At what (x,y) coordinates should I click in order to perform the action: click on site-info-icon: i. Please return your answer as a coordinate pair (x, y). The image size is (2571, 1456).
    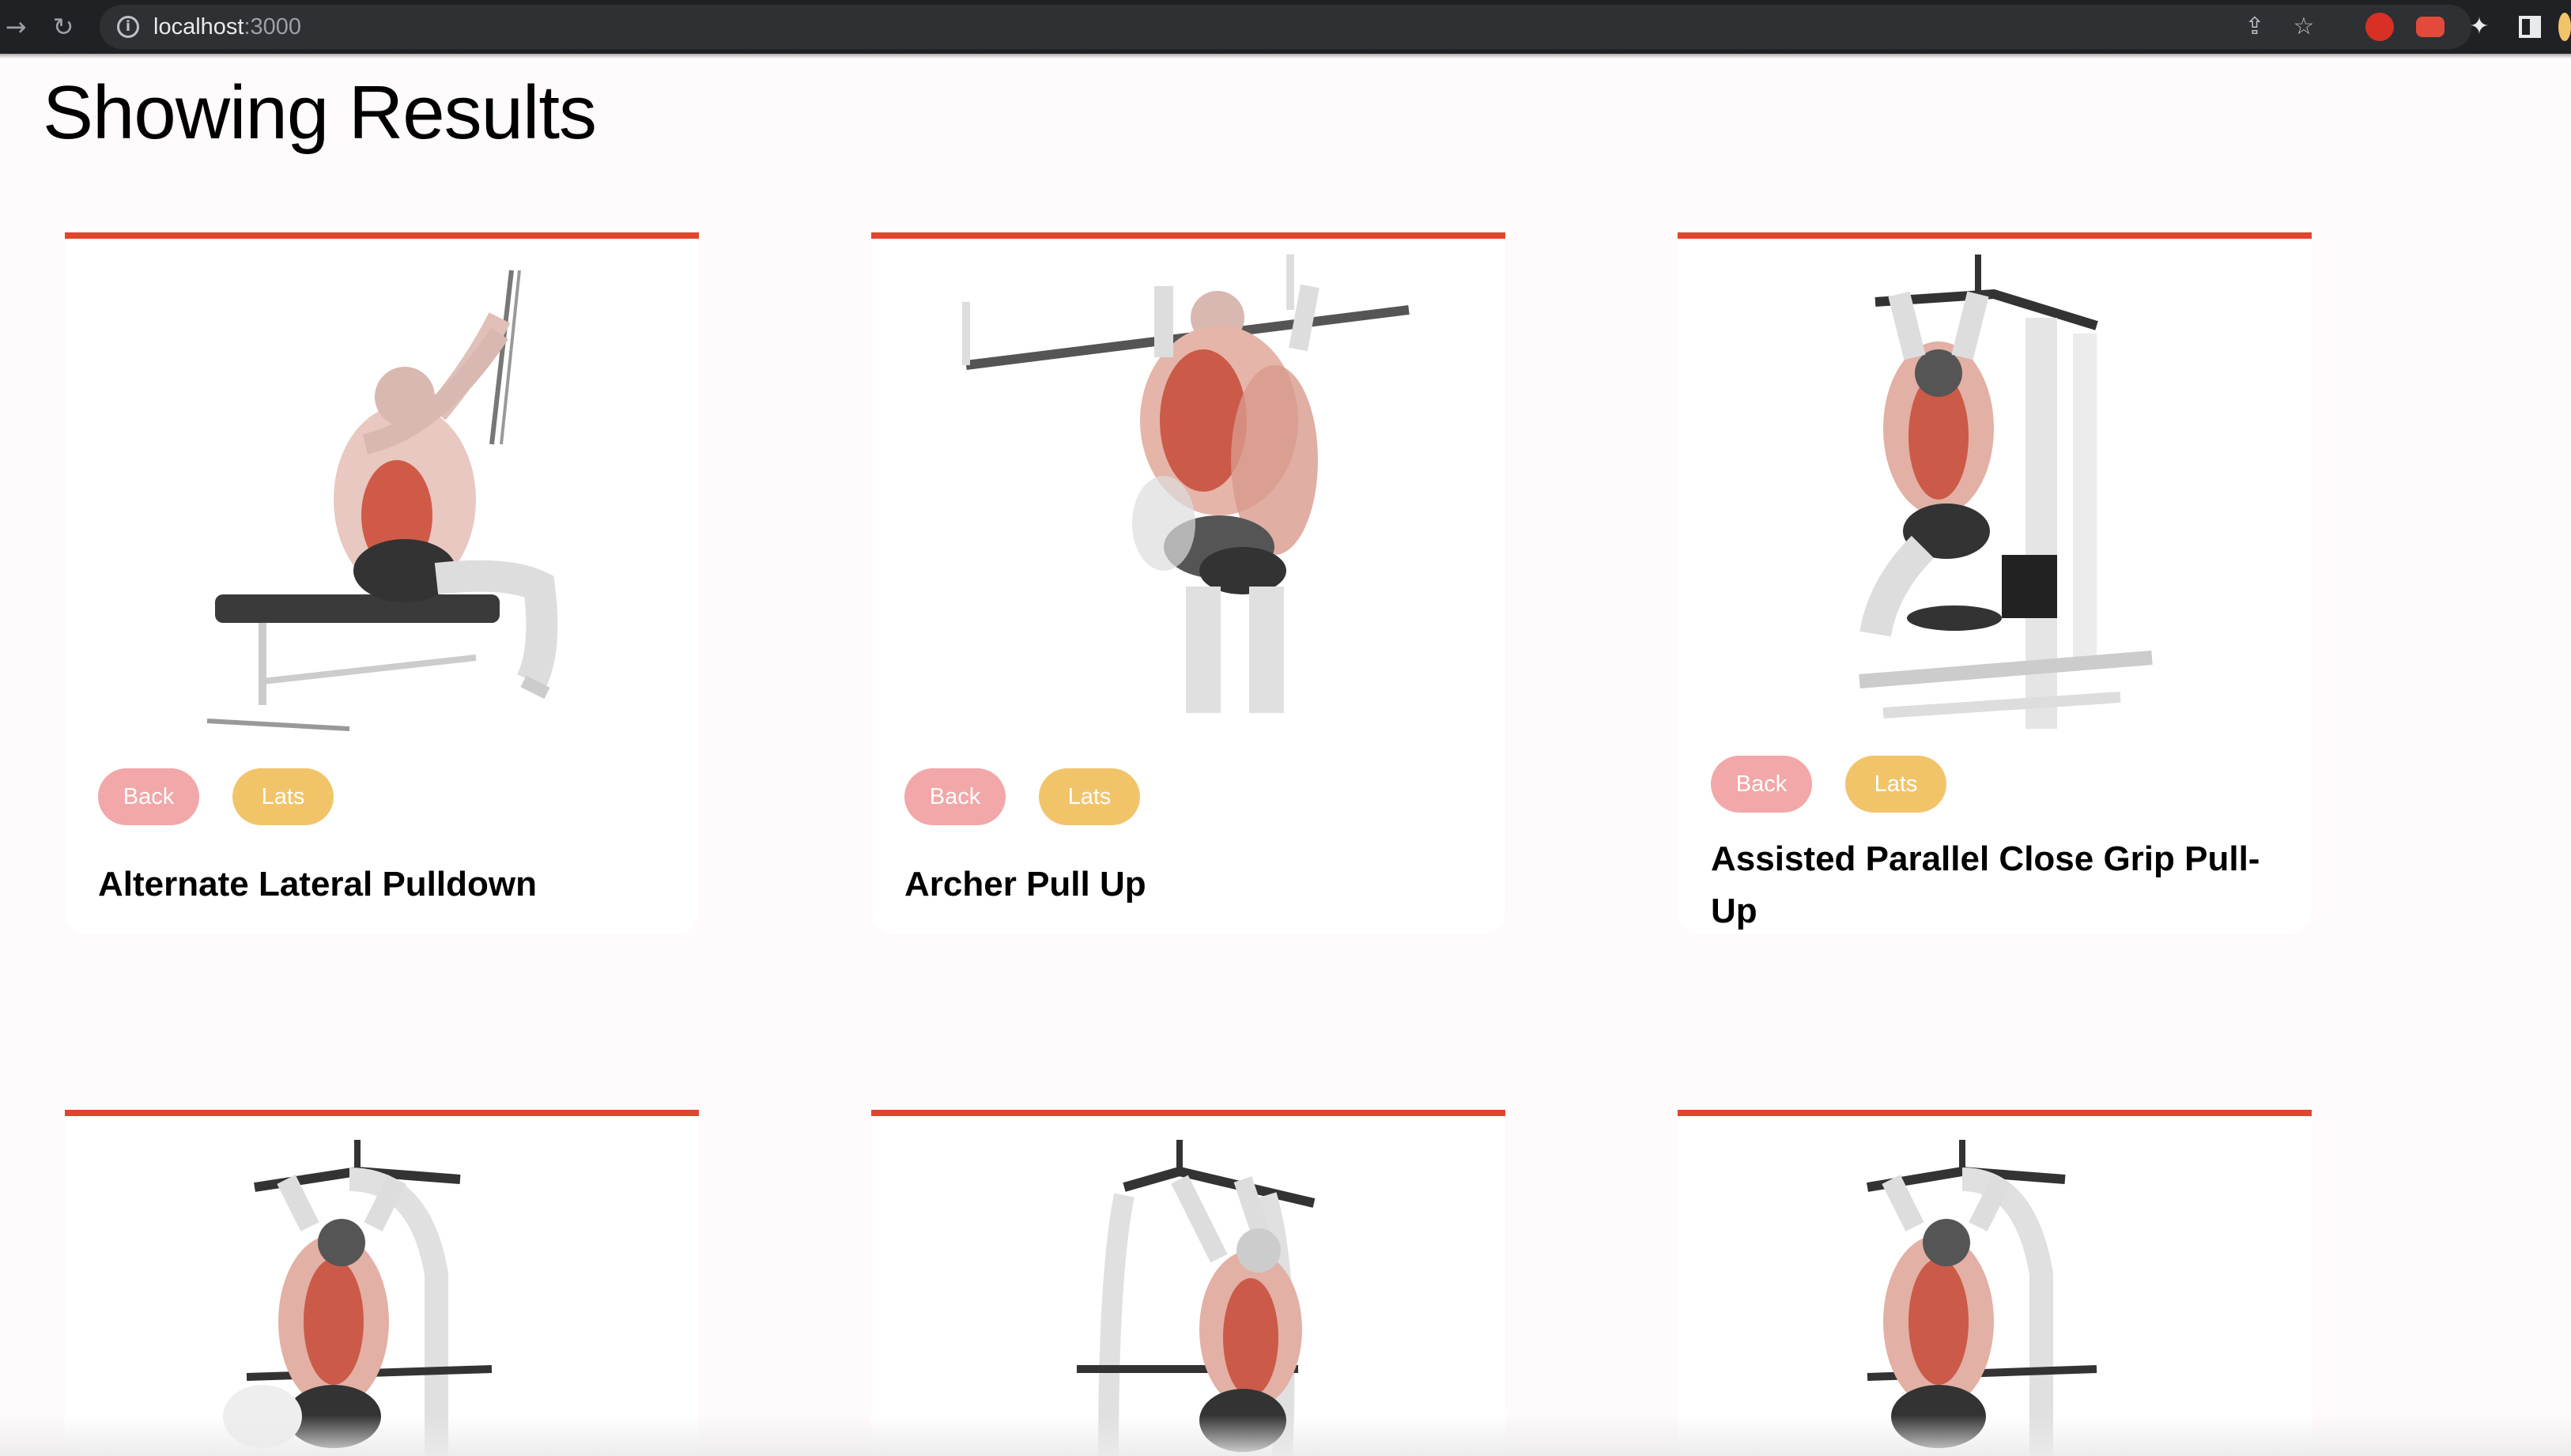
    Looking at the image, I should click on (128, 27).